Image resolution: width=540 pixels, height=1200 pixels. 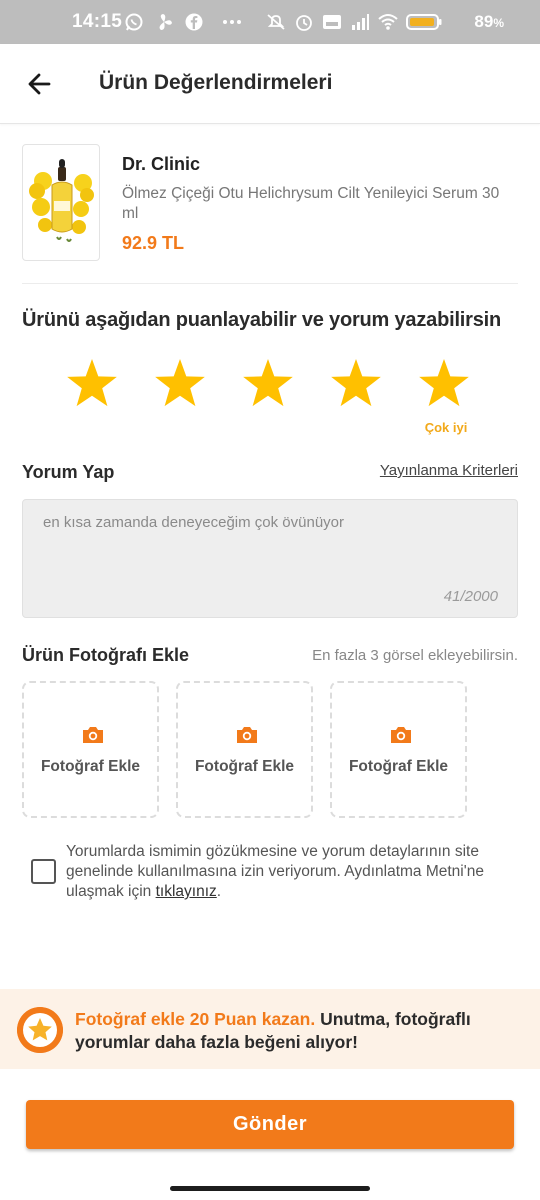 What do you see at coordinates (43, 871) in the screenshot?
I see `consent-checkbox` at bounding box center [43, 871].